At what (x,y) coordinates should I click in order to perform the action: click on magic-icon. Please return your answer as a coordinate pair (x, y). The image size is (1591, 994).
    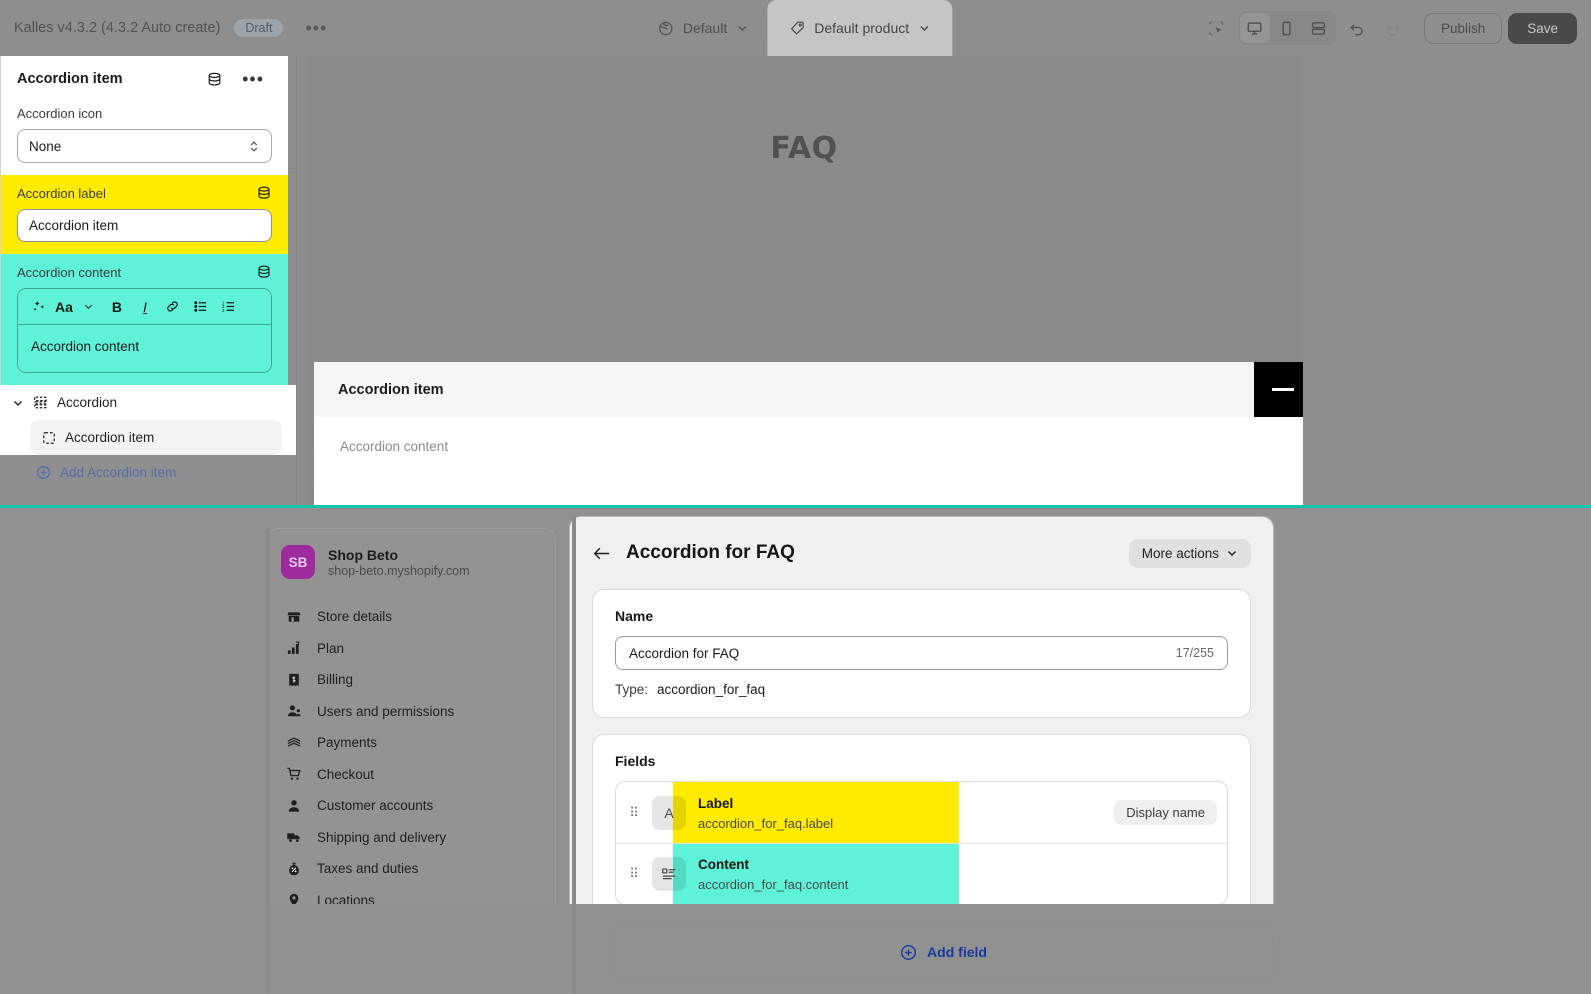
    Looking at the image, I should click on (39, 307).